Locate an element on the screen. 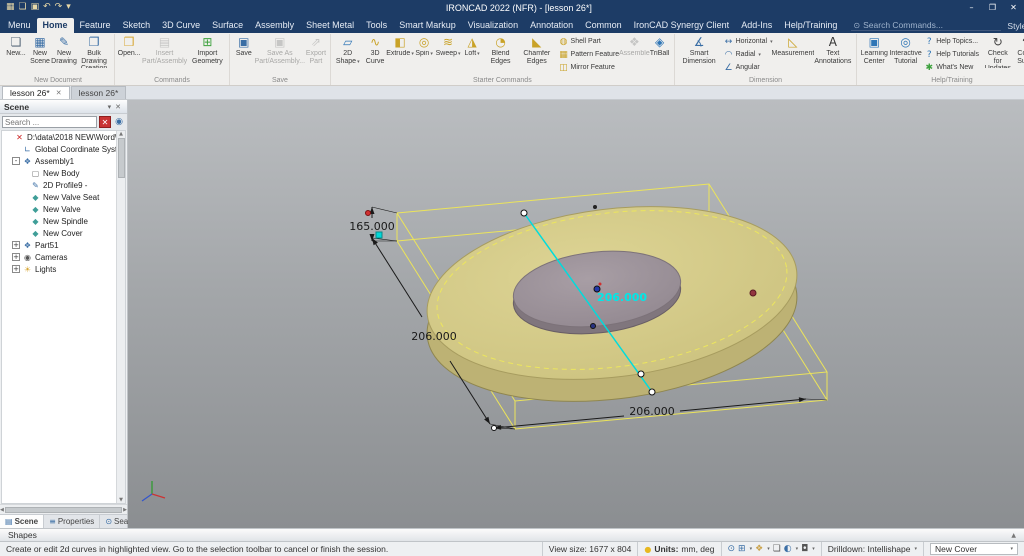  document-tab-lesson-26: lesson 26* ✕ is located at coordinates (36, 92).